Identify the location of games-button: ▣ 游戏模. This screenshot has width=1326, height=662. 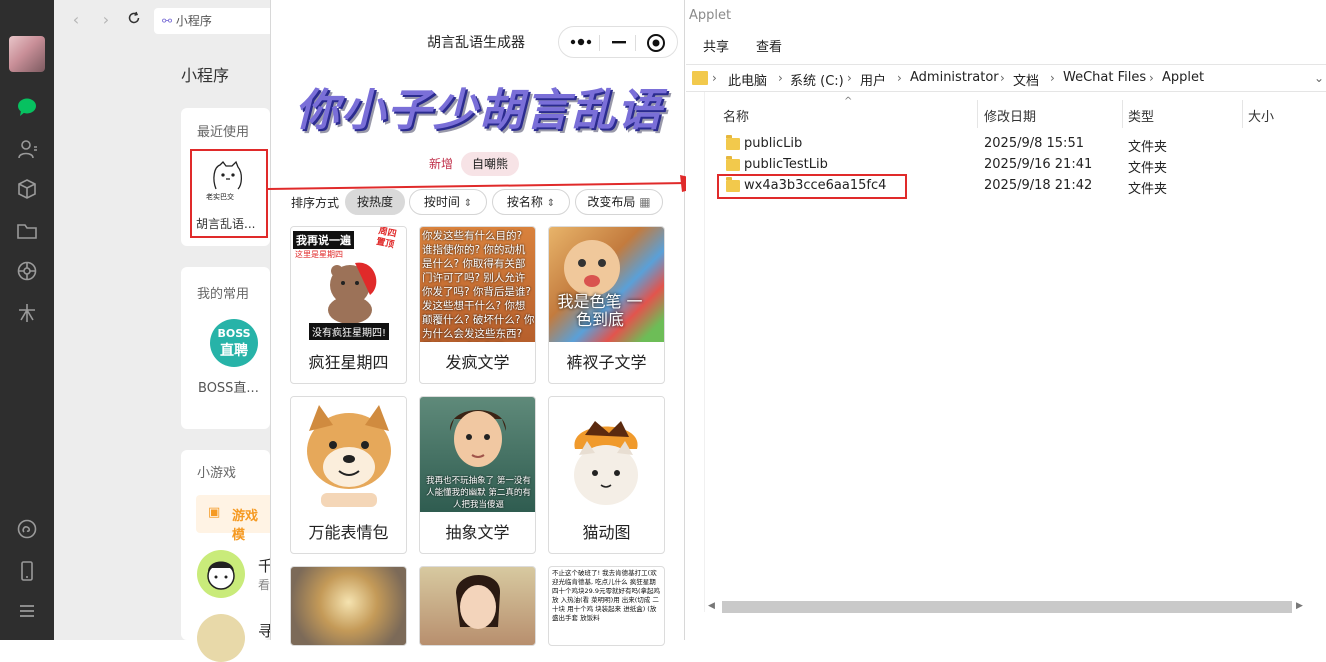
(233, 519).